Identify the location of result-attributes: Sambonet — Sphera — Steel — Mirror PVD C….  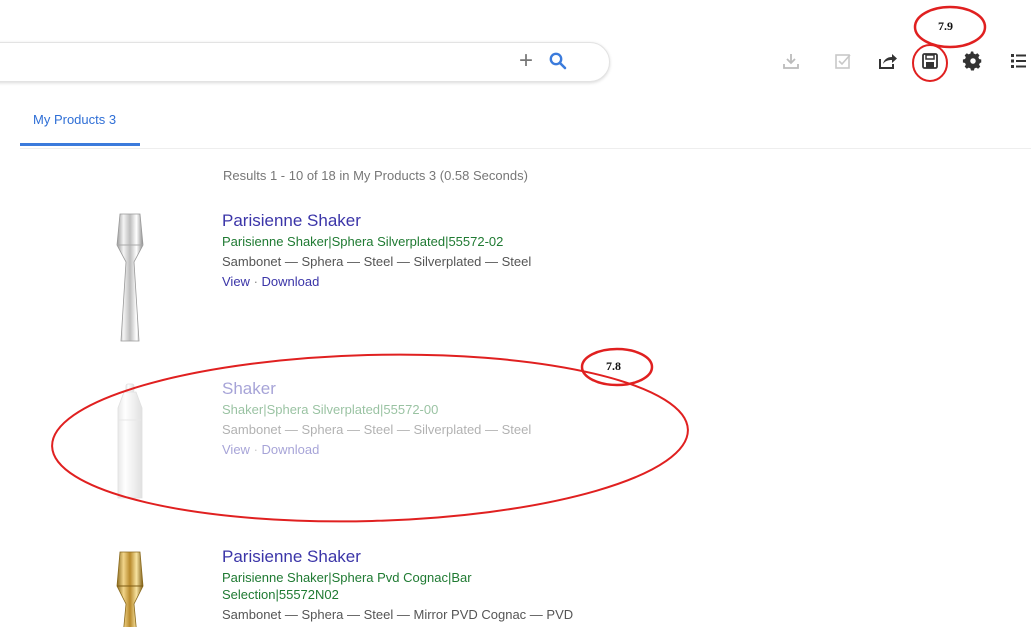
(398, 614).